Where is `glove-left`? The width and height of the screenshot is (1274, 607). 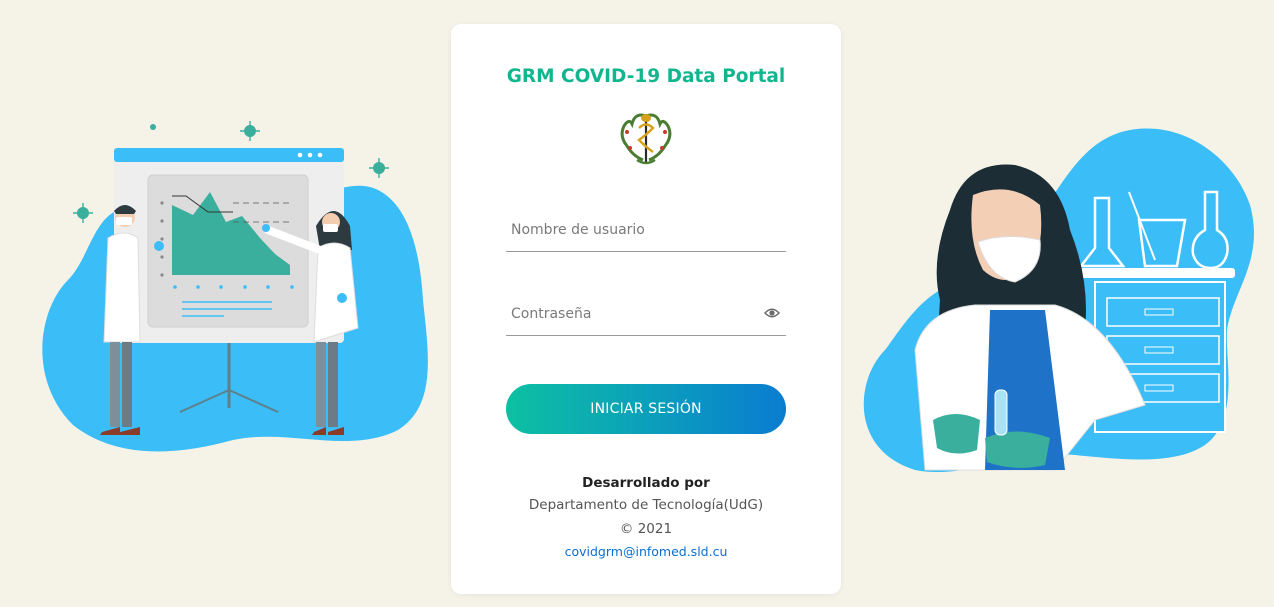 glove-left is located at coordinates (956, 434).